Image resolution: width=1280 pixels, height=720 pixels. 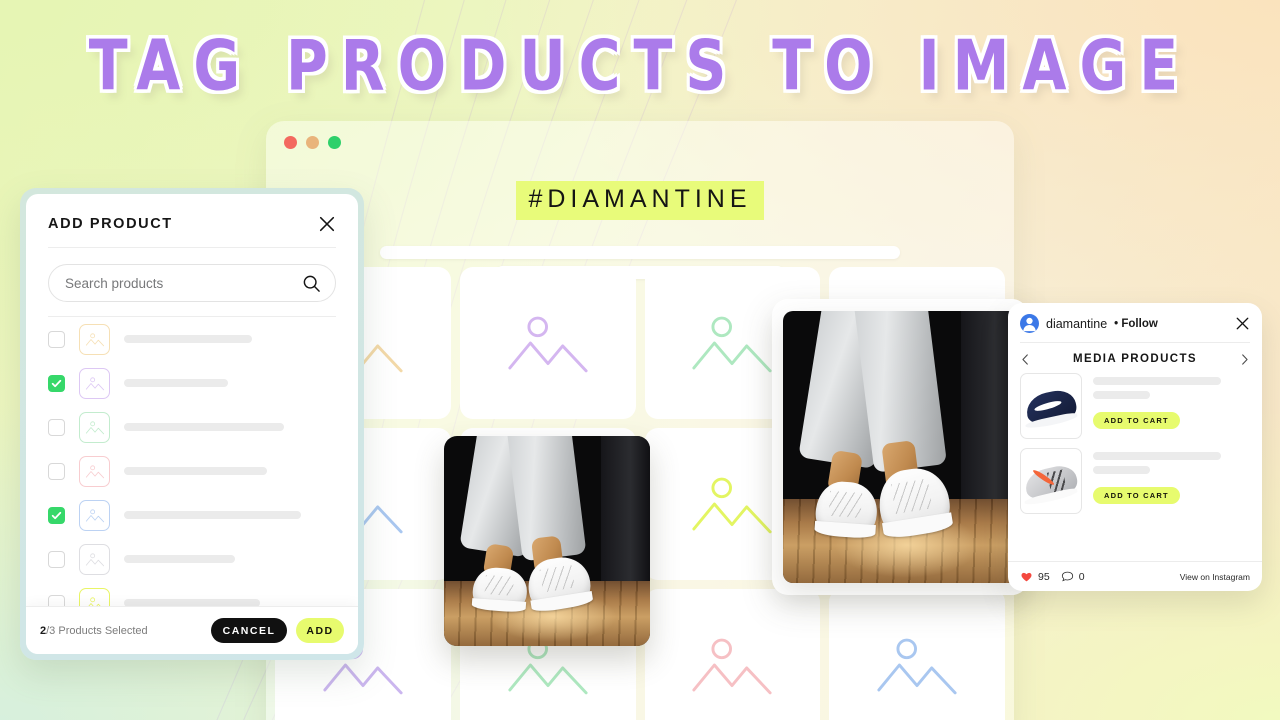 I want to click on instagram-post-header: diamantine • Follow, so click(x=1135, y=322).